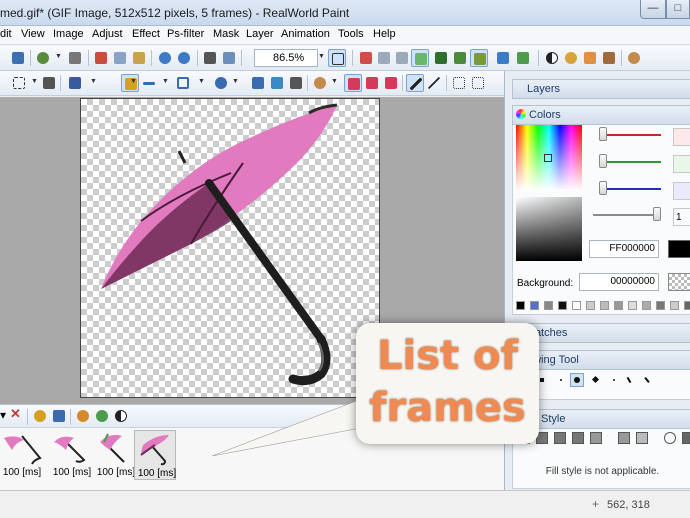 The height and width of the screenshot is (518, 690). I want to click on blue-slider-track, so click(633, 189).